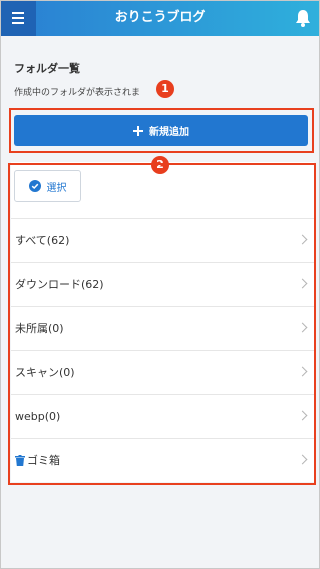  What do you see at coordinates (77, 93) in the screenshot?
I see `page-description: 作成中のフォルダが表示されま` at bounding box center [77, 93].